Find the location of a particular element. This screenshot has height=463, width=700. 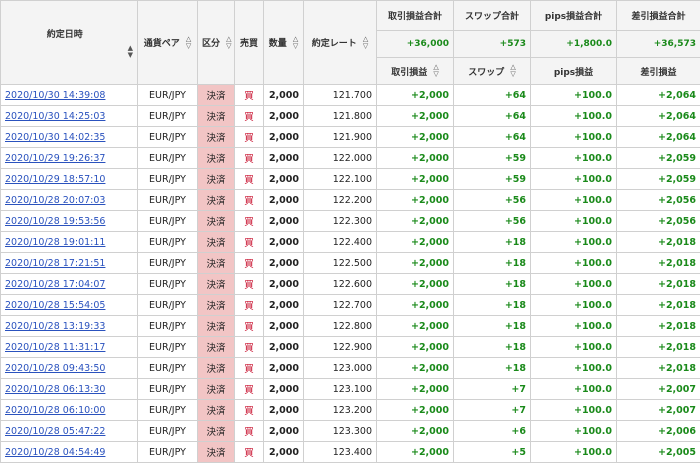

net-cell: +2,059 is located at coordinates (658, 158).